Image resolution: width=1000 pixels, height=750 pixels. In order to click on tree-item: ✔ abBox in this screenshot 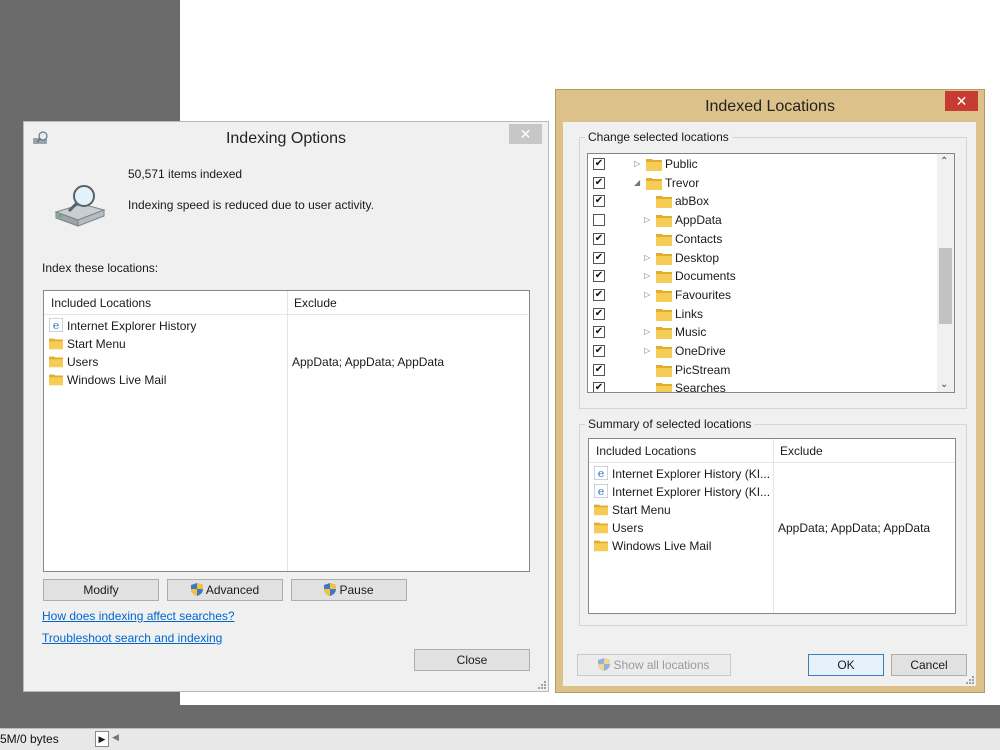, I will do `click(763, 201)`.